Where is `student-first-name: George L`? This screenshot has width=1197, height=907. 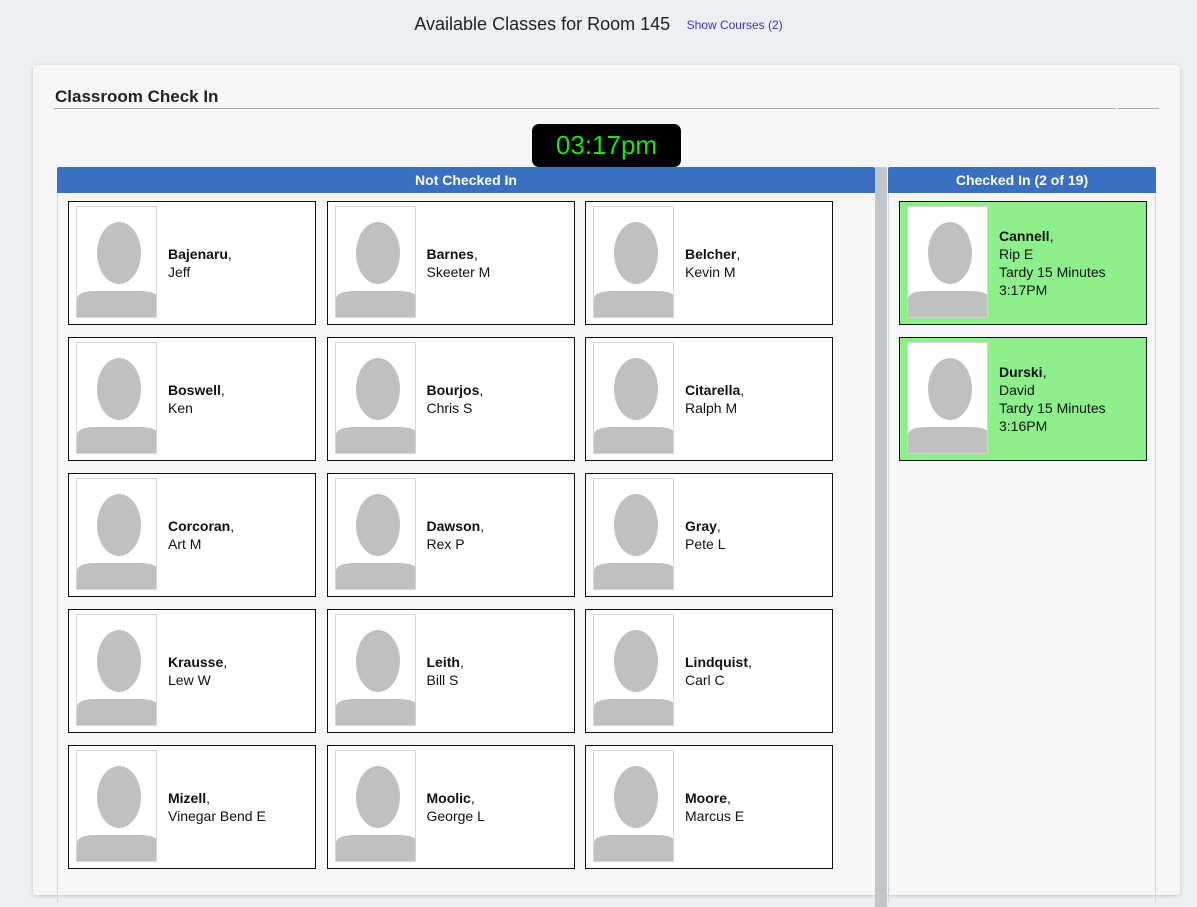 student-first-name: George L is located at coordinates (455, 816).